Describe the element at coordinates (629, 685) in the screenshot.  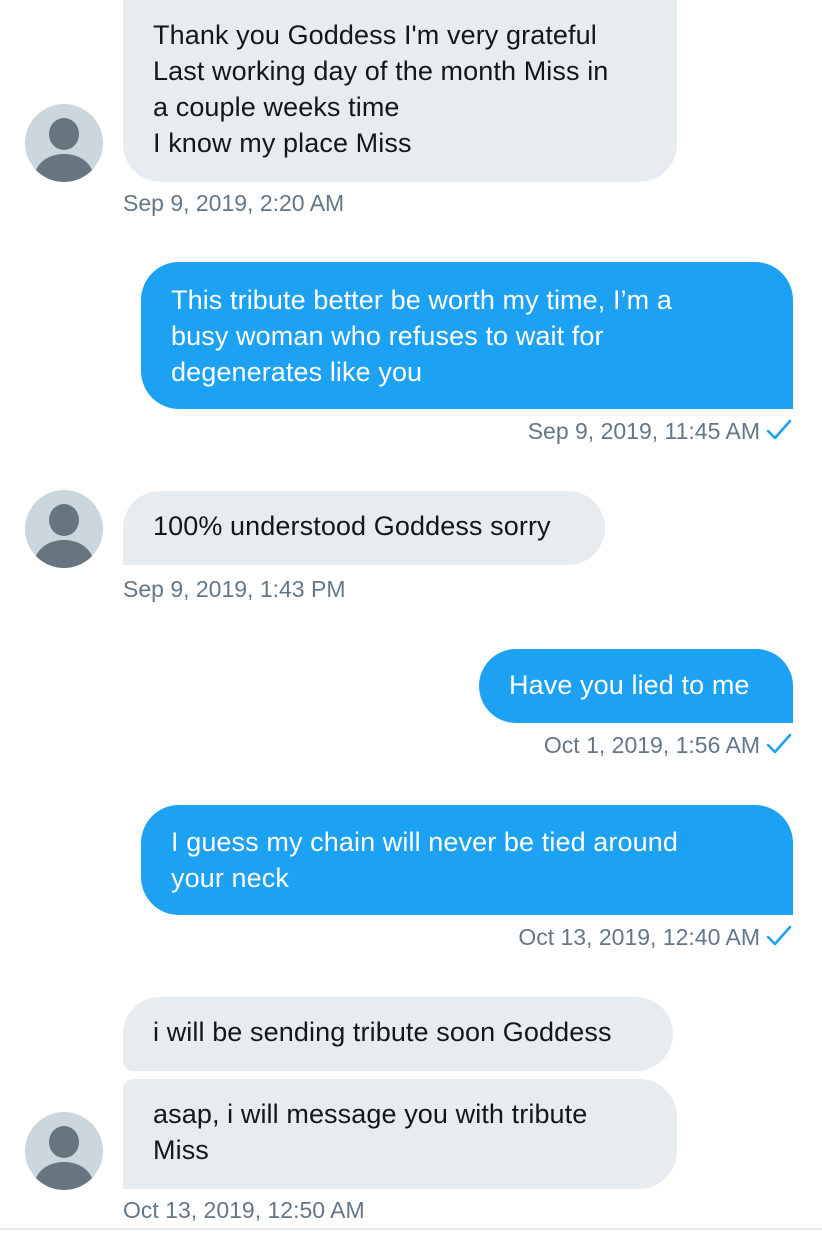
I see `message-text: Have you lied to me` at that location.